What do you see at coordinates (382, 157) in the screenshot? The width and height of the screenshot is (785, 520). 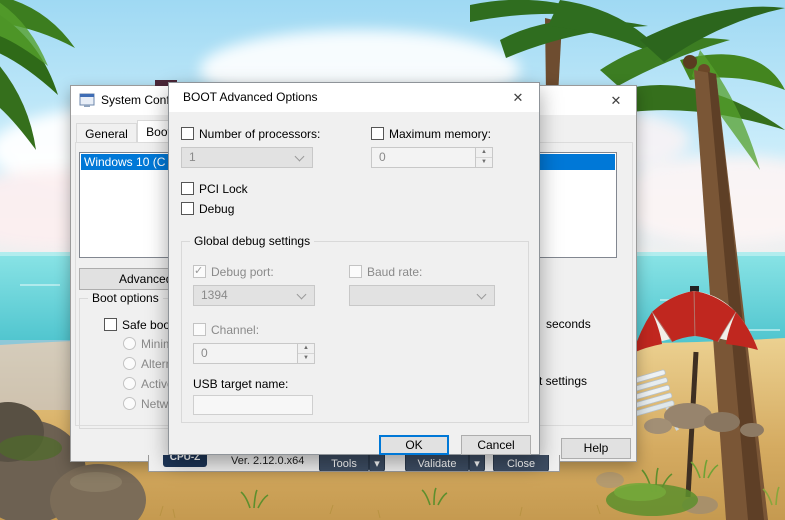 I see `max-memory-value: 0` at bounding box center [382, 157].